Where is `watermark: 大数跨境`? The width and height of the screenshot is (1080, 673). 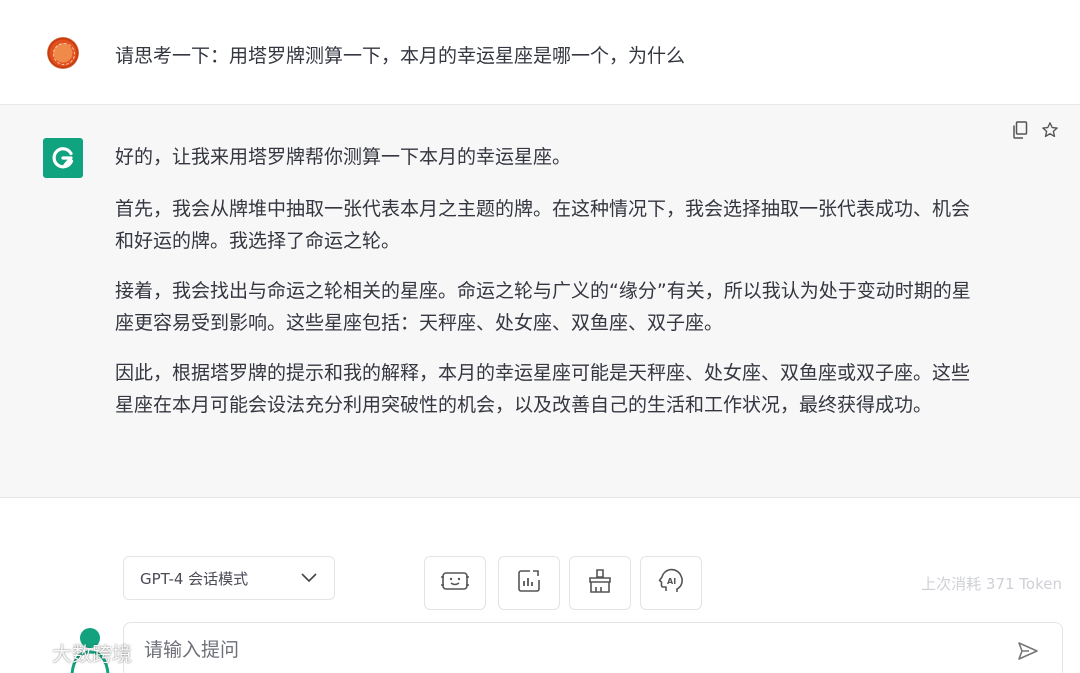 watermark: 大数跨境 is located at coordinates (69, 652).